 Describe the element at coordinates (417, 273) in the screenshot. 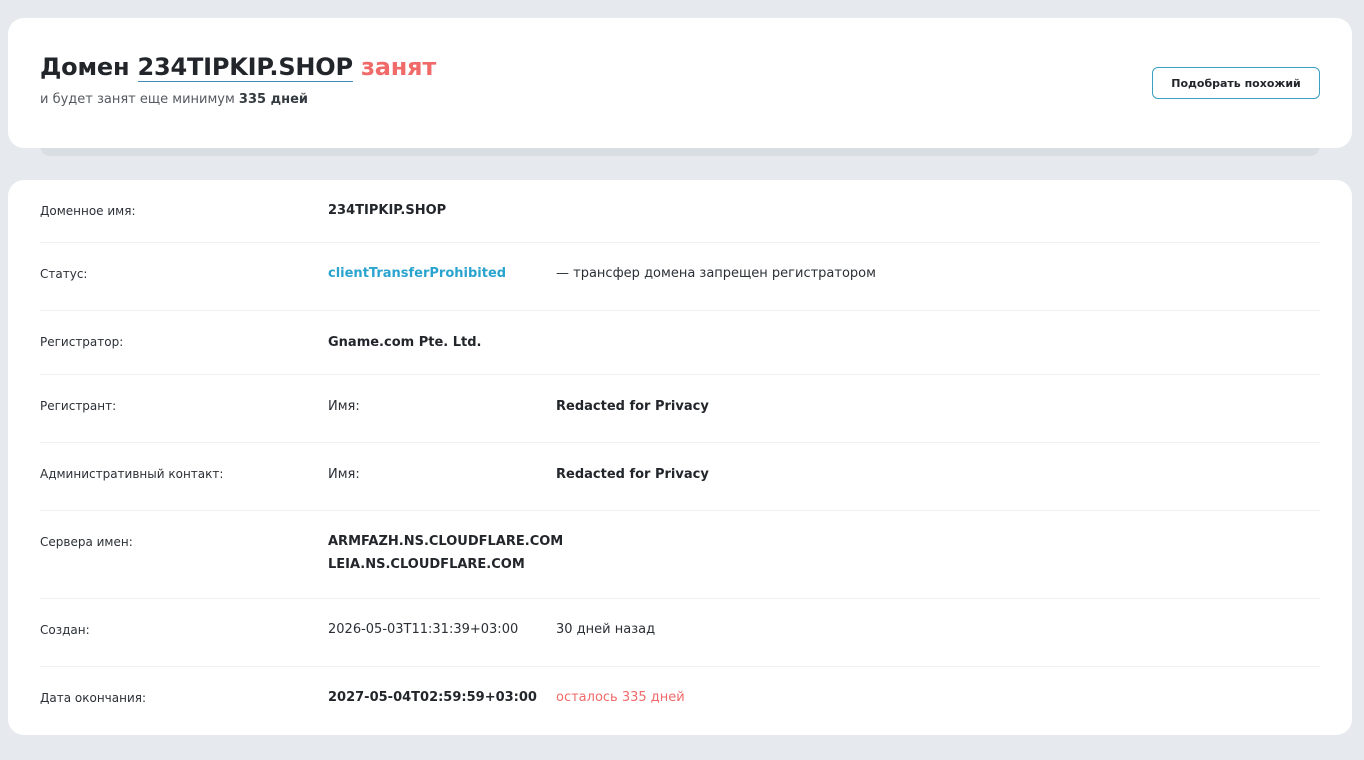

I see `status-code-link: clientTransferProhibited` at that location.